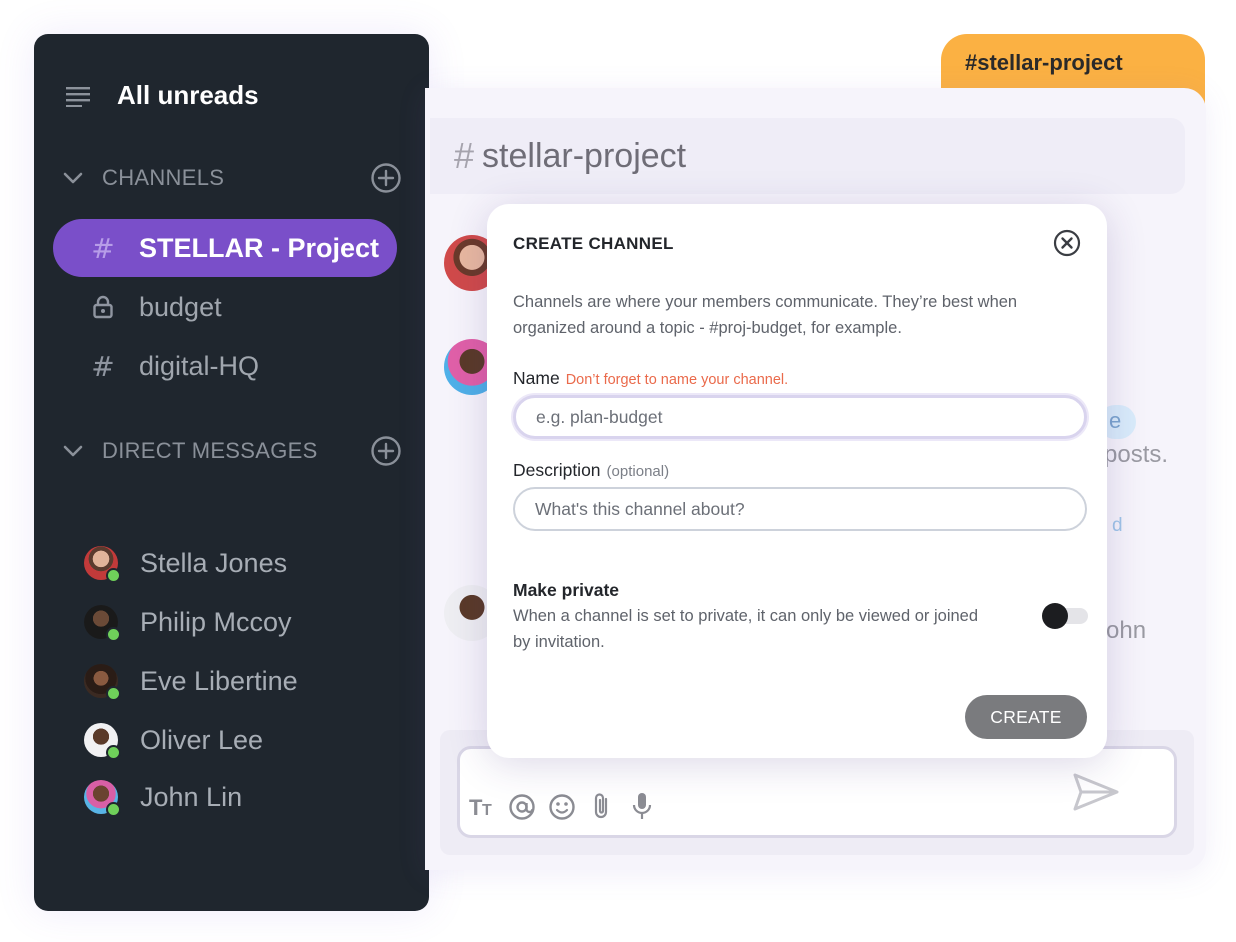 The image size is (1236, 942). What do you see at coordinates (386, 178) in the screenshot?
I see `add-channel-icon` at bounding box center [386, 178].